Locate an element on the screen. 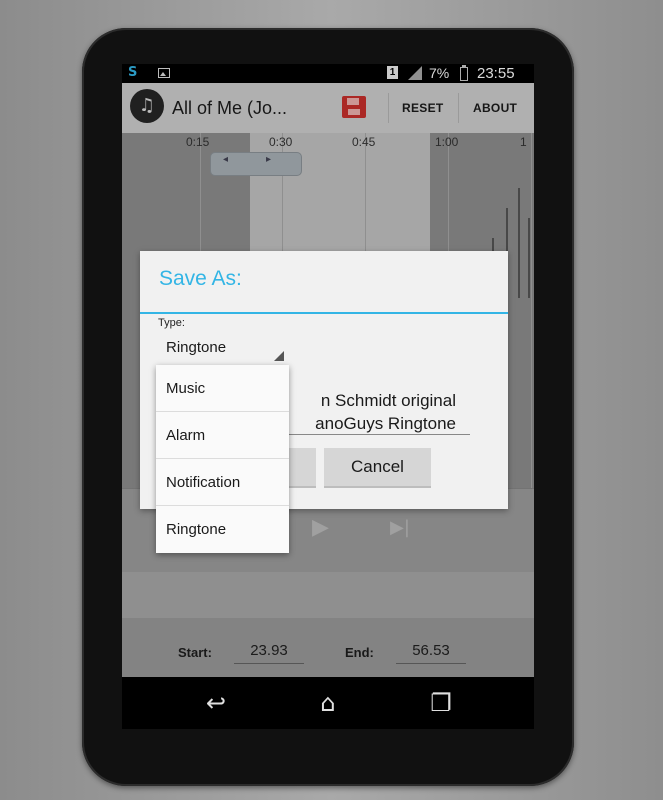  type-spinner-value: Ringtone is located at coordinates (196, 347).